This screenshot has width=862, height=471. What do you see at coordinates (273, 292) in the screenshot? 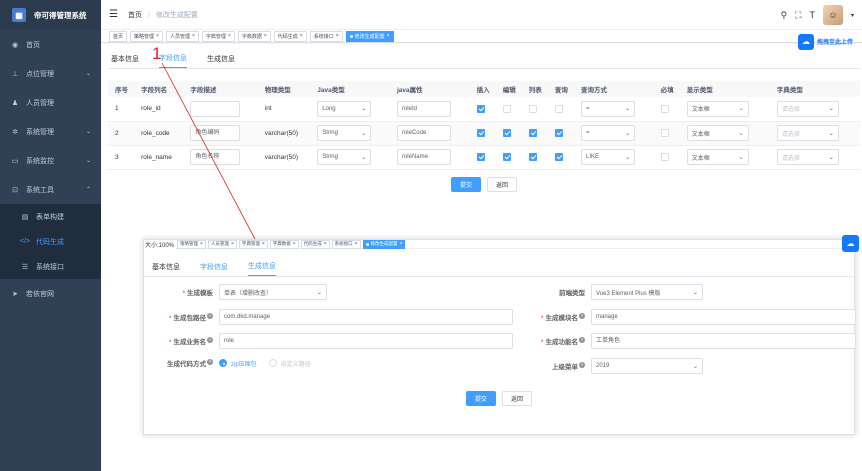
I see `tpl-select: 单表（增删改查） ⌄` at bounding box center [273, 292].